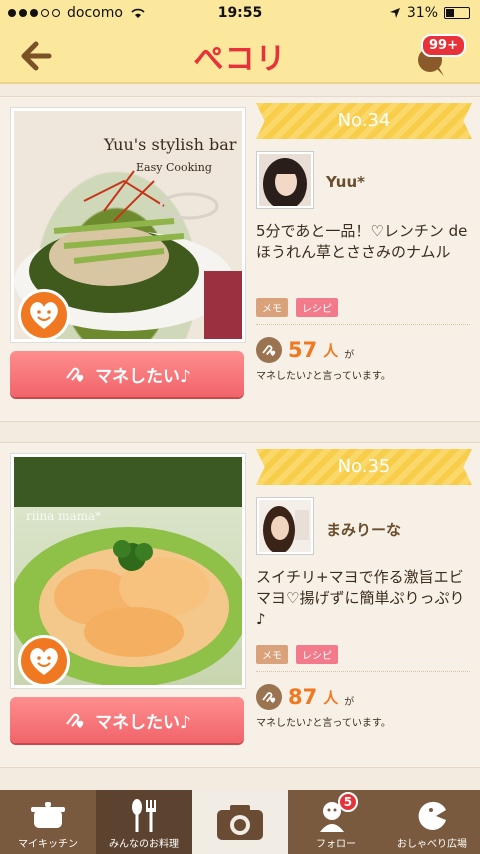 Image resolution: width=480 pixels, height=854 pixels. I want to click on mane-count-number: 87, so click(303, 697).